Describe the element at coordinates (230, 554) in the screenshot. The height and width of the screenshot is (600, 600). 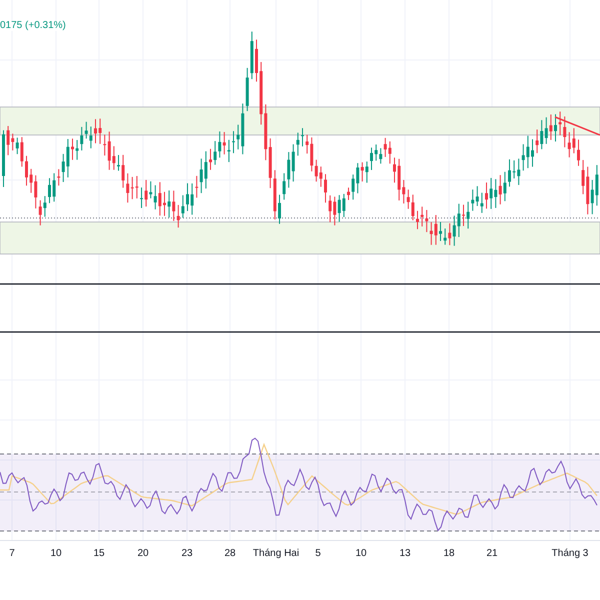
I see `axis-label: 28` at that location.